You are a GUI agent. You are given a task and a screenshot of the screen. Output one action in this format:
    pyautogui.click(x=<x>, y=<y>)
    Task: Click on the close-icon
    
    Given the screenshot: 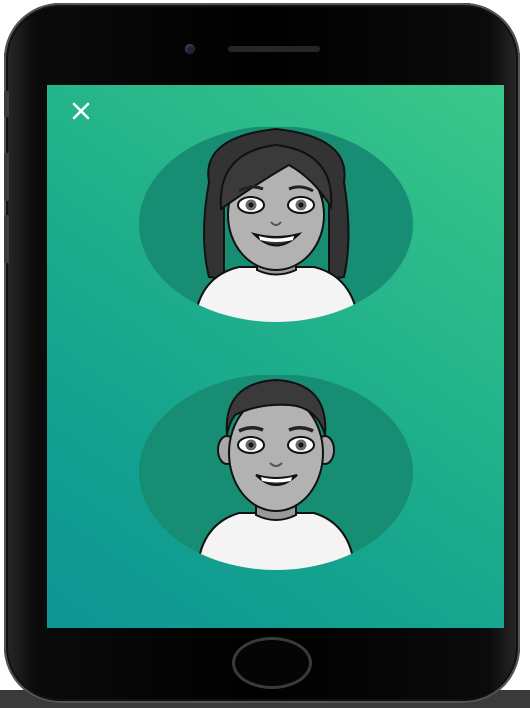 What is the action you would take?
    pyautogui.click(x=81, y=111)
    